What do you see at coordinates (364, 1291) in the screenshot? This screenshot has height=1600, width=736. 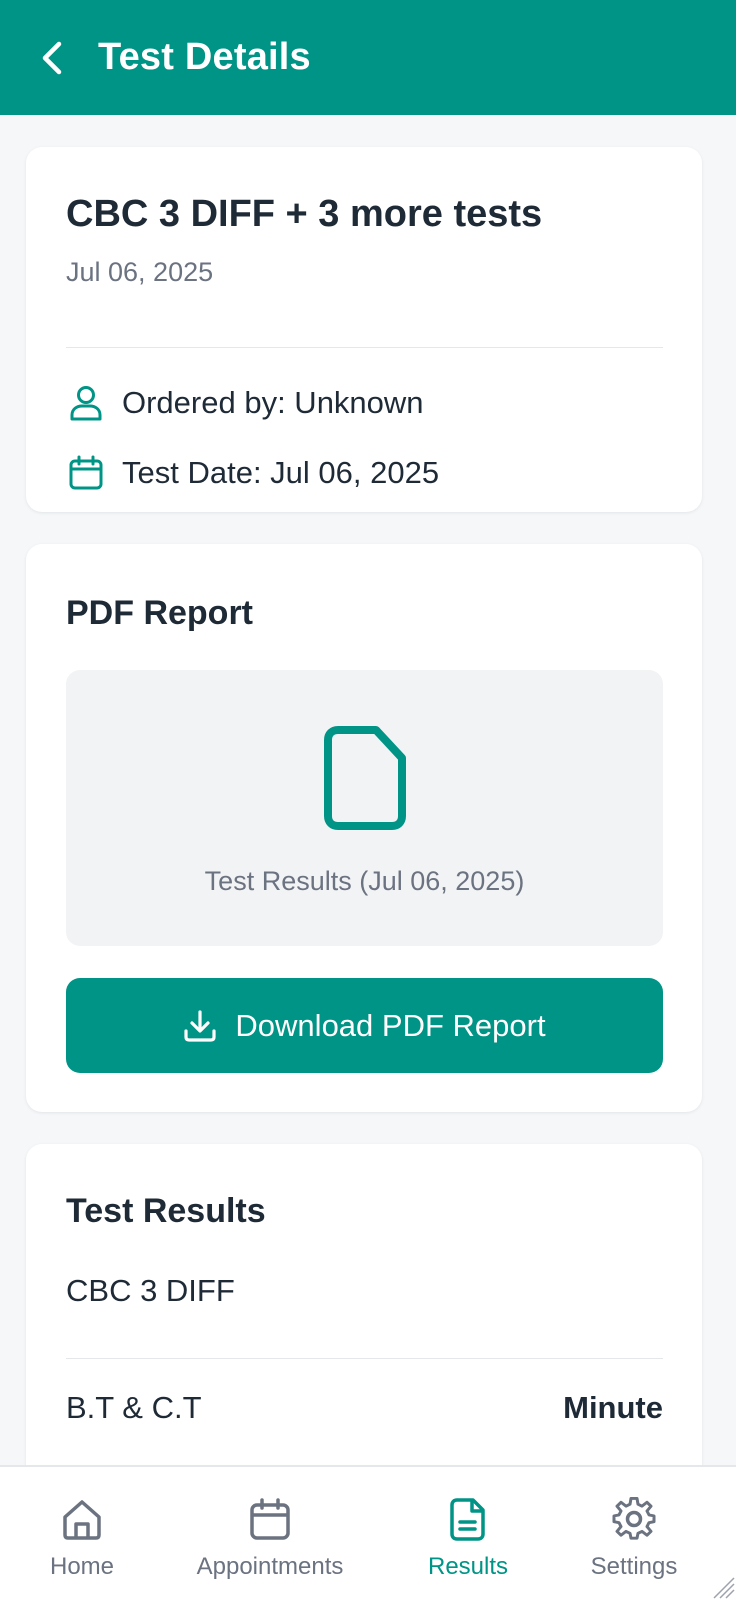 I see `result-row: CBC 3 DIFF` at bounding box center [364, 1291].